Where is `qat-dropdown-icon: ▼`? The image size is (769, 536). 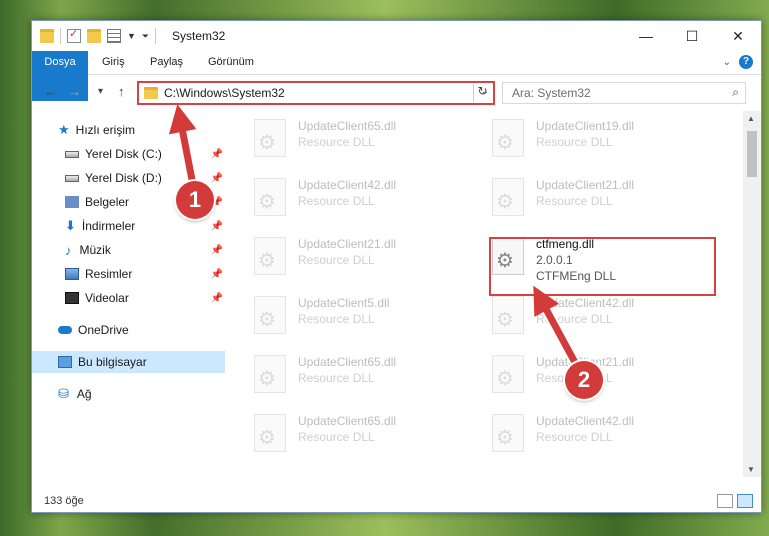
qat-dropdown-icon: ▼ is located at coordinates (131, 36).